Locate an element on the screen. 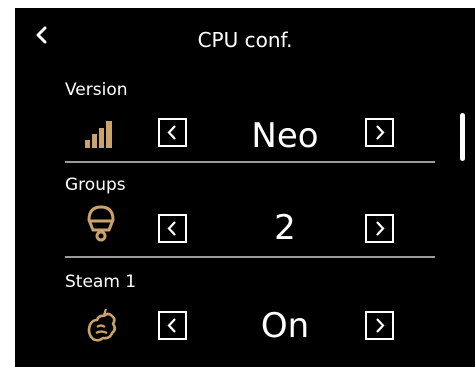 This screenshot has height=367, width=475. steam1-label: Steam 1 is located at coordinates (101, 282).